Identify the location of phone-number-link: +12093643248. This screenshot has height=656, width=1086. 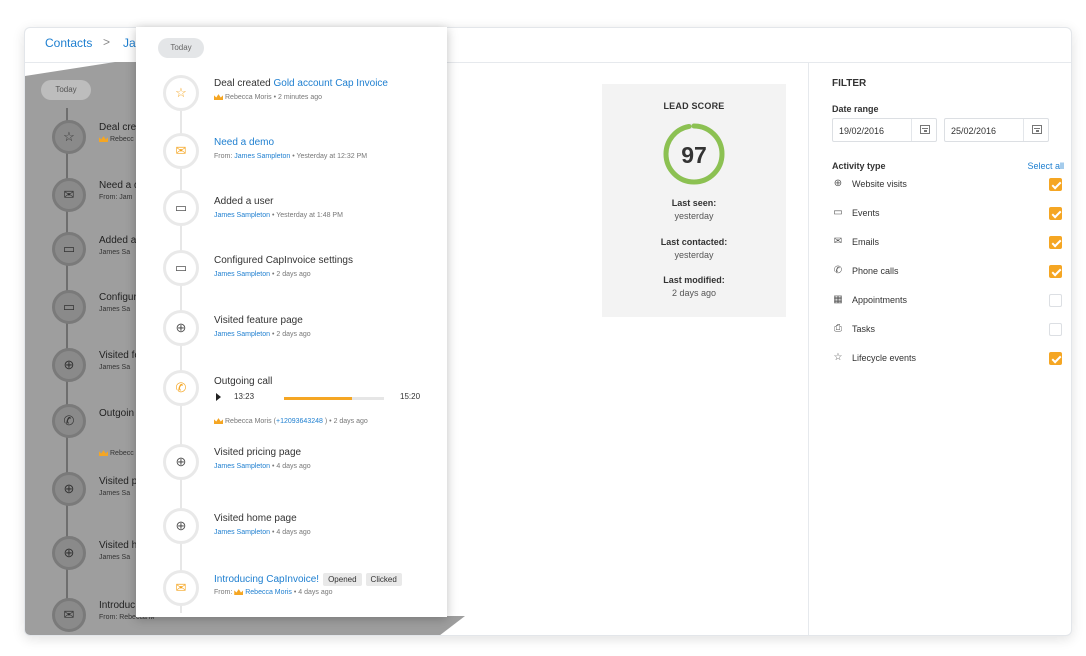
(299, 421).